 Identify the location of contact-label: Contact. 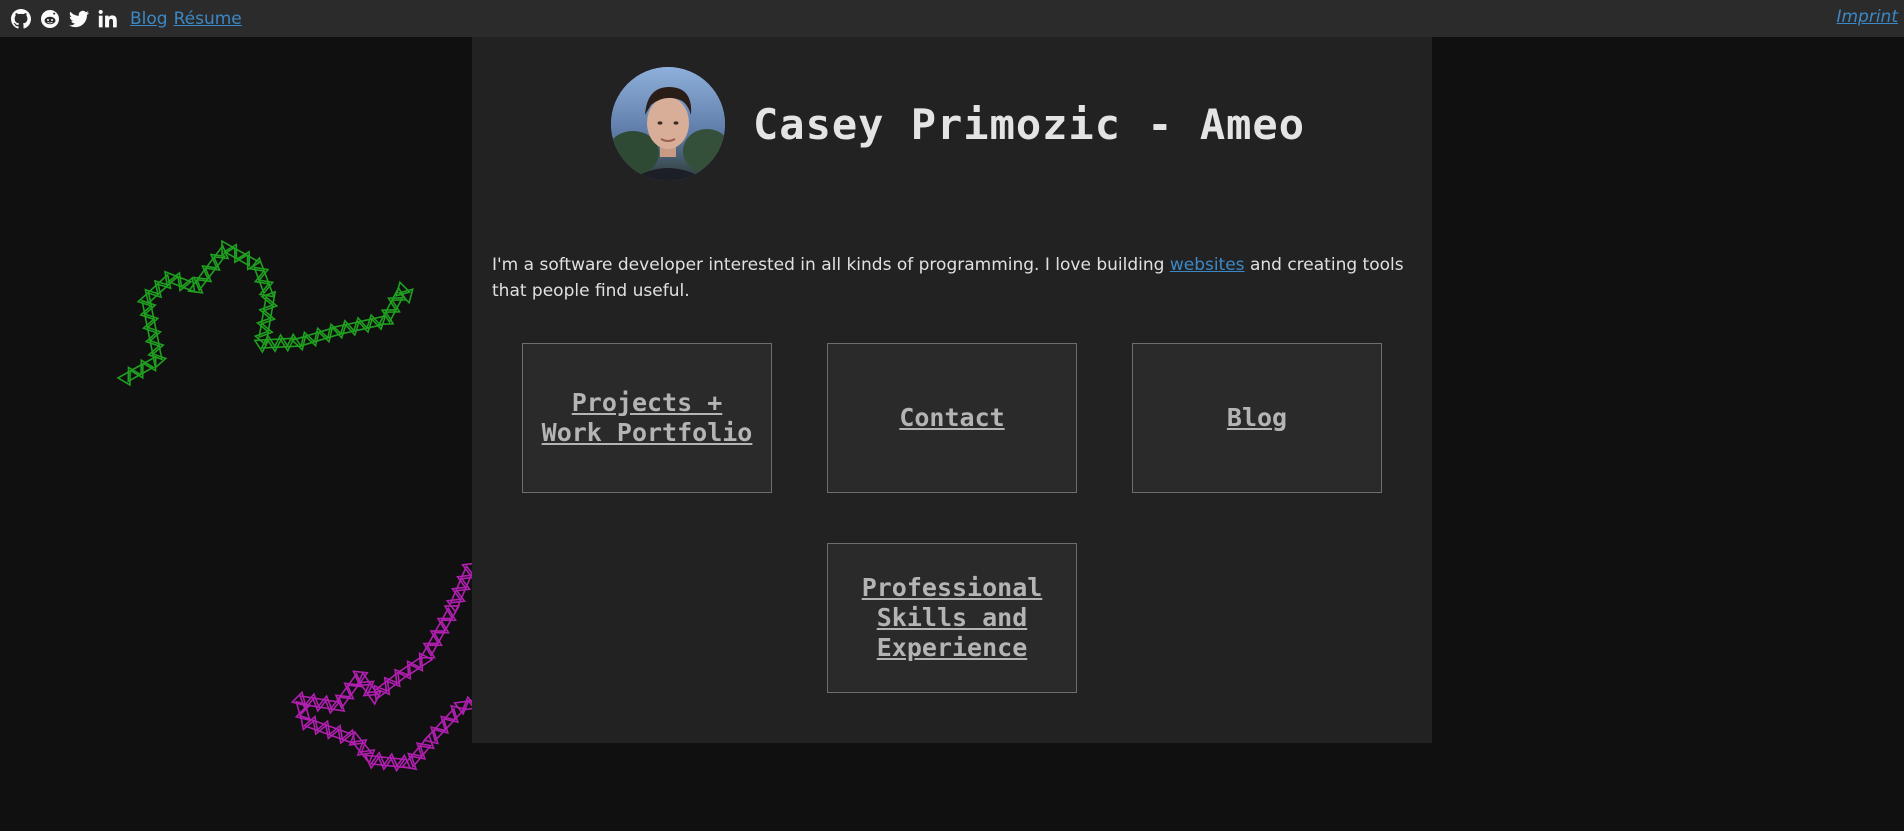
(951, 418).